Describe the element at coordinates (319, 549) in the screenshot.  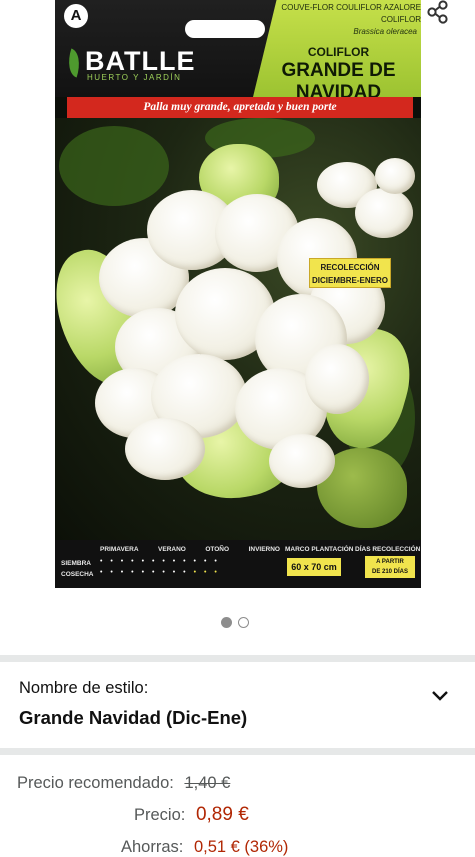
I see `spacing-label: MARCO PLANTACIÓN` at that location.